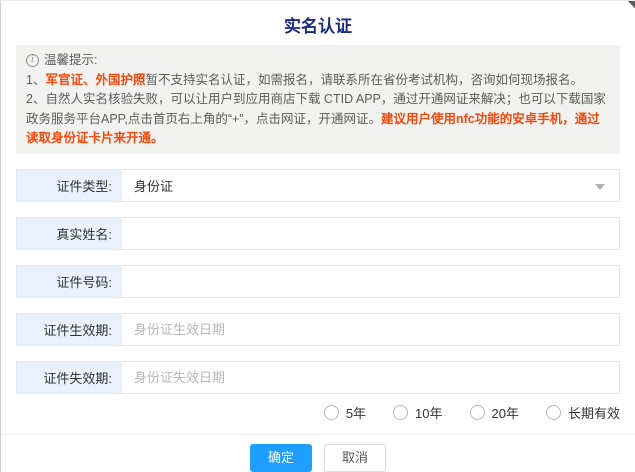 The image size is (635, 472). I want to click on radio-20-years: 20年, so click(494, 412).